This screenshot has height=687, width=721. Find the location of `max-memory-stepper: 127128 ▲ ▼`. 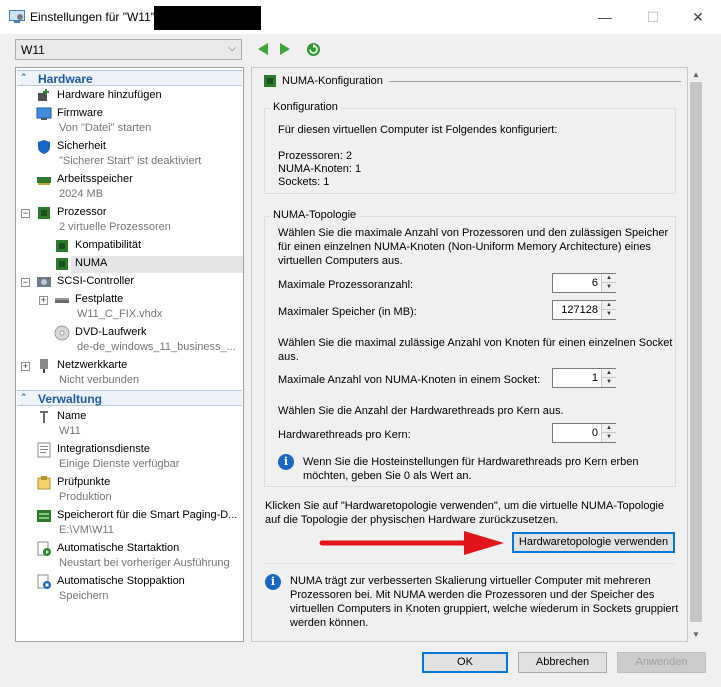

max-memory-stepper: 127128 ▲ ▼ is located at coordinates (584, 310).